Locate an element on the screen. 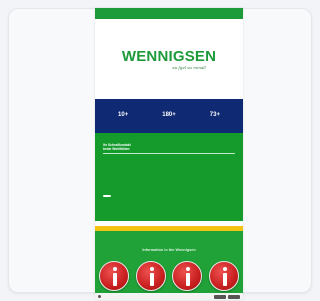 The height and width of the screenshot is (301, 320). stats-banner: 10+ 180+ 73+ is located at coordinates (169, 116).